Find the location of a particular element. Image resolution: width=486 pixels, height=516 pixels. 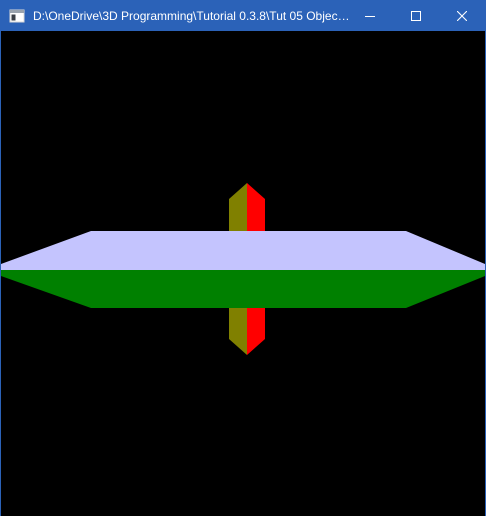

maximize-icon is located at coordinates (416, 16).